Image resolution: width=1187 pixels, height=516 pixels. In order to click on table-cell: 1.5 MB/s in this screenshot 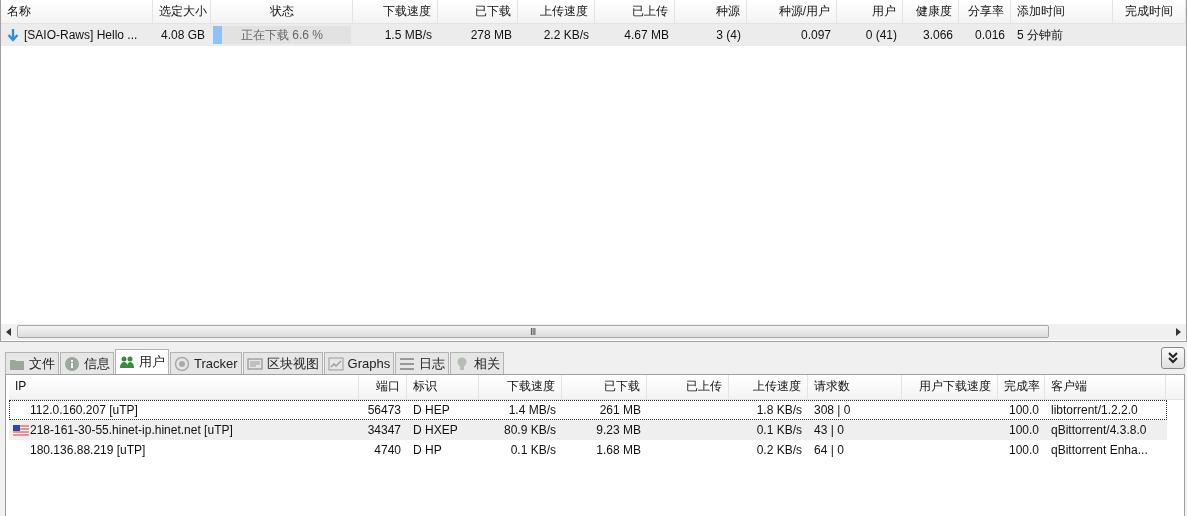, I will do `click(408, 35)`.